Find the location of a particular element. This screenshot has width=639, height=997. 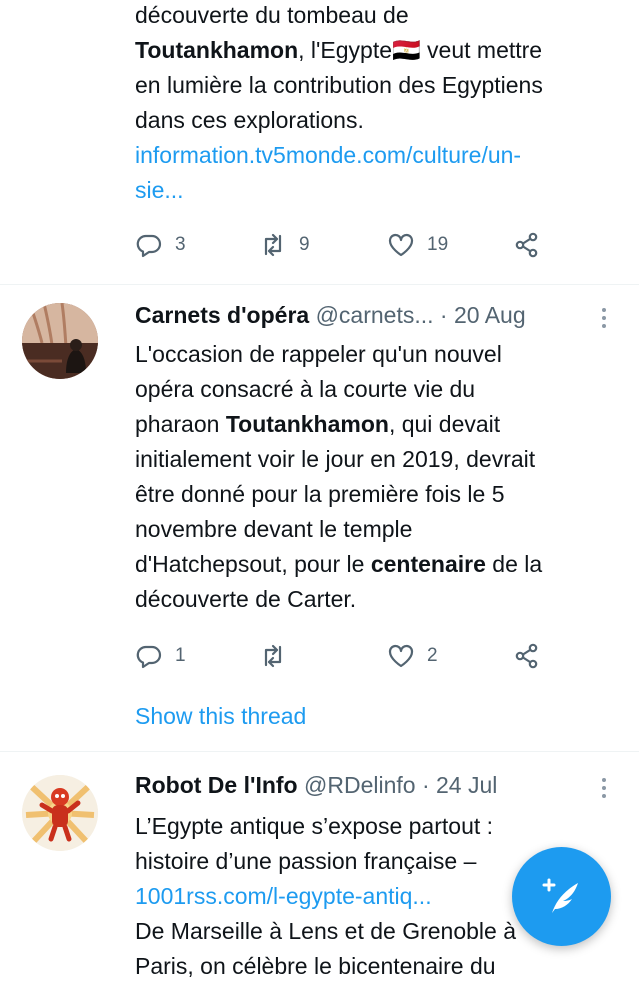

author-name: Robot De l'Info is located at coordinates (216, 785).